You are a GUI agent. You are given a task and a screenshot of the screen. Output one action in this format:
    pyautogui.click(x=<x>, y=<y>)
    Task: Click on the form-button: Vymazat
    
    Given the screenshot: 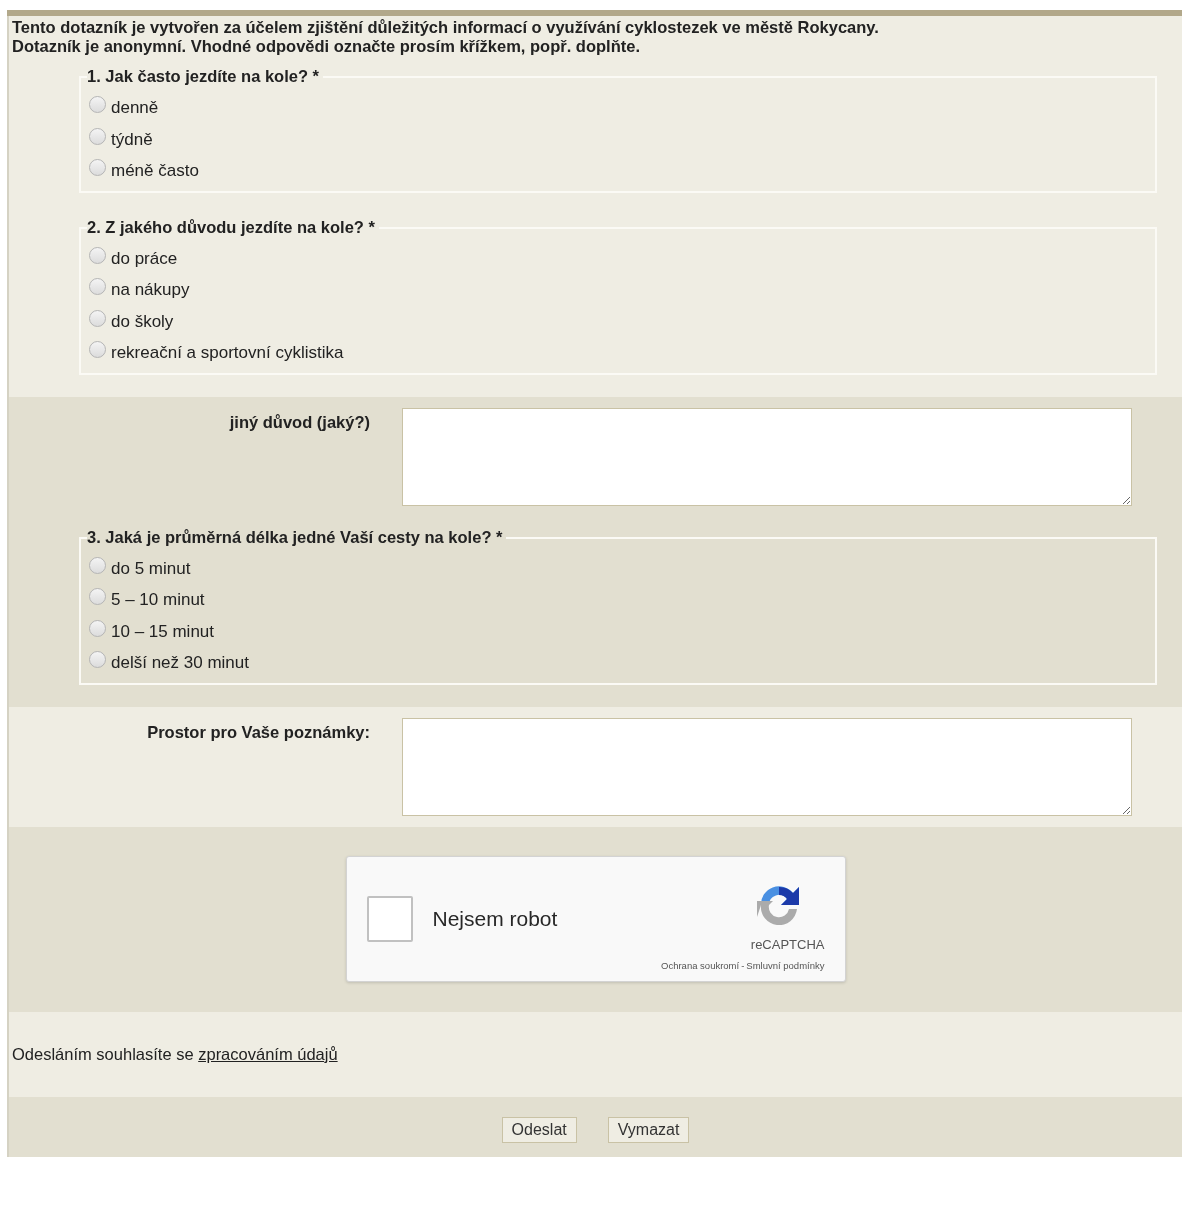 What is the action you would take?
    pyautogui.click(x=648, y=1129)
    